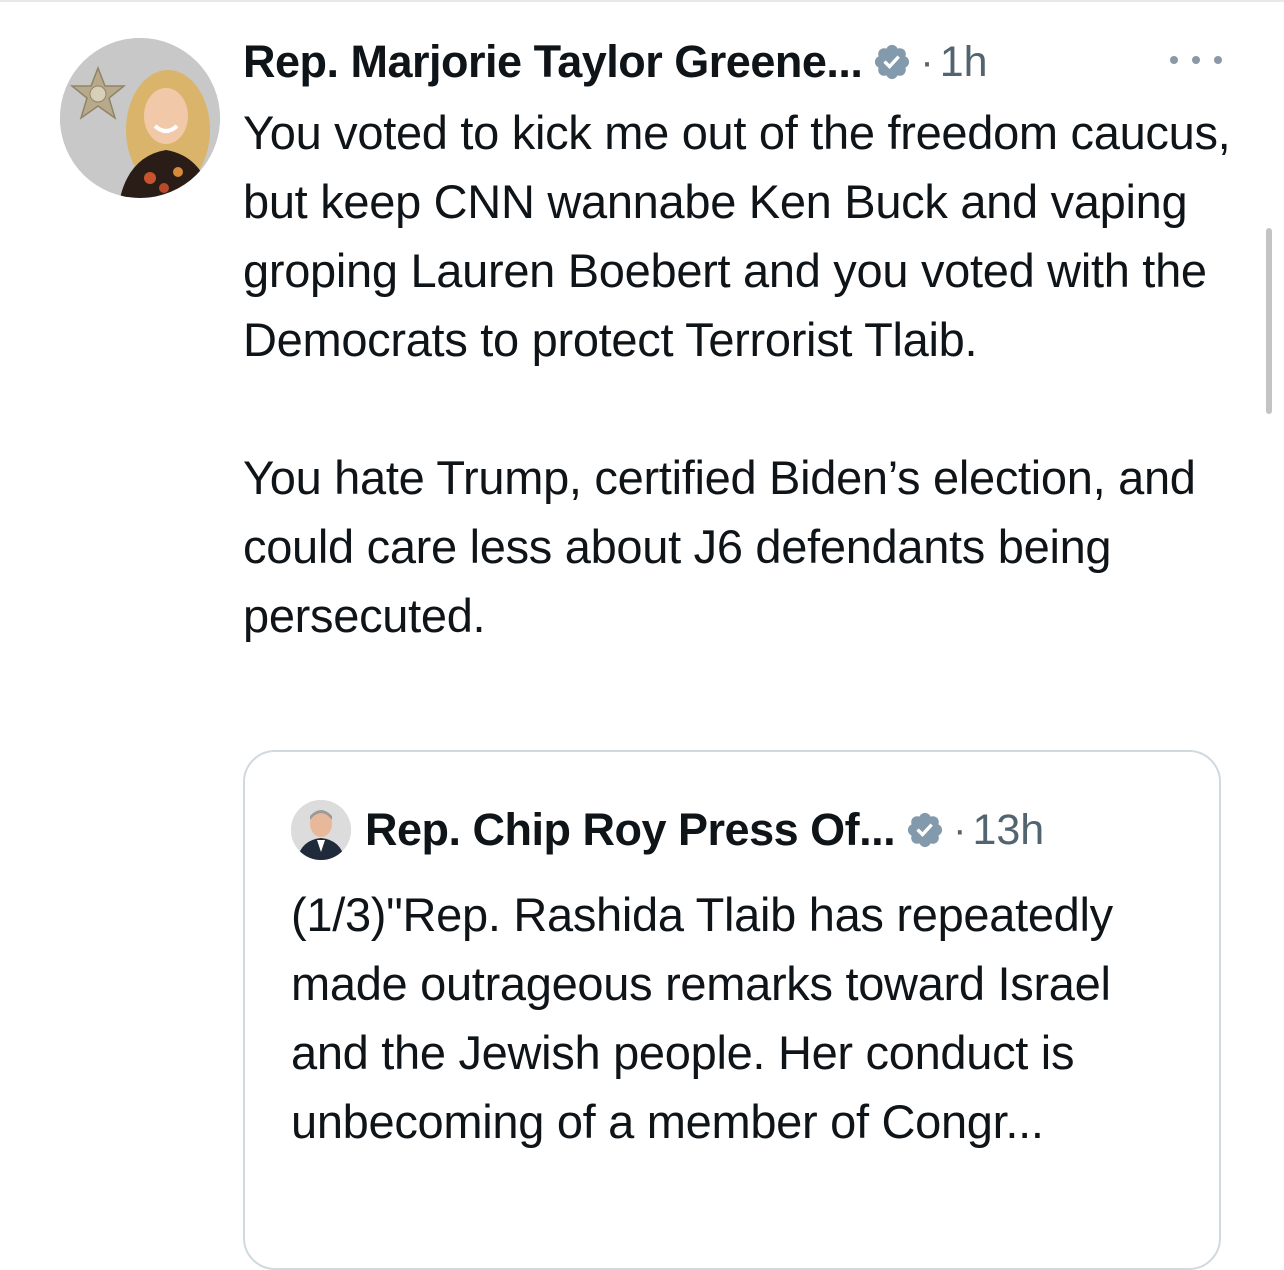 The height and width of the screenshot is (1270, 1284). Describe the element at coordinates (1269, 321) in the screenshot. I see `scrollbar-thumb` at that location.